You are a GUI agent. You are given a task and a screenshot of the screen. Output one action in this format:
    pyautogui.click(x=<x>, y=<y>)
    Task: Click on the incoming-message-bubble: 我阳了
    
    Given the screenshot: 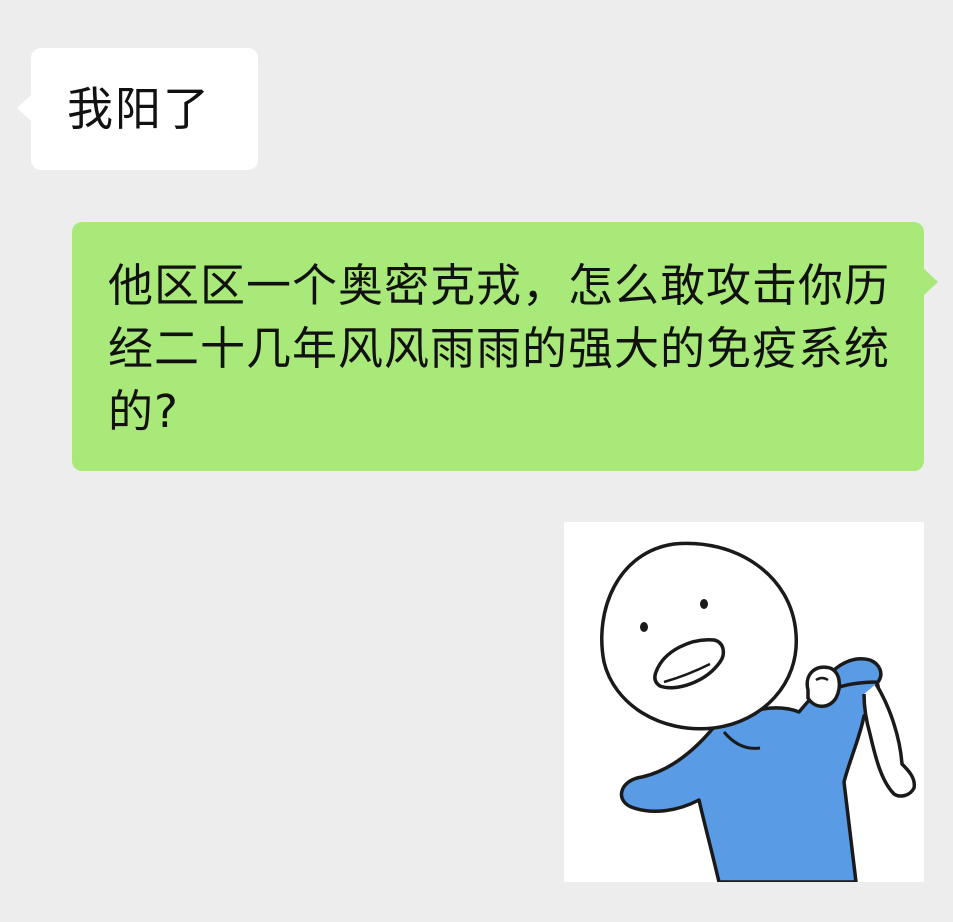 What is the action you would take?
    pyautogui.click(x=137, y=109)
    